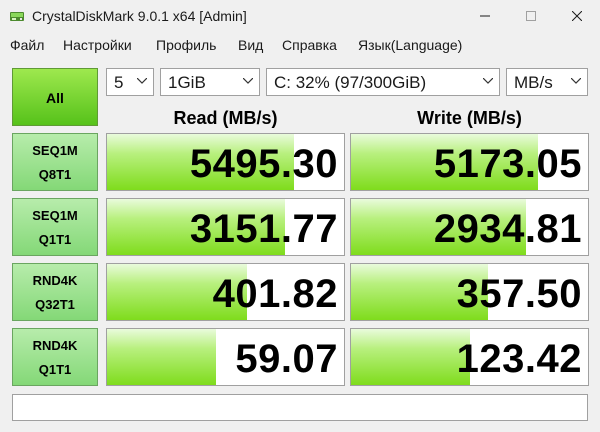  Describe the element at coordinates (186, 45) in the screenshot. I see `menu-profile: Профиль` at that location.